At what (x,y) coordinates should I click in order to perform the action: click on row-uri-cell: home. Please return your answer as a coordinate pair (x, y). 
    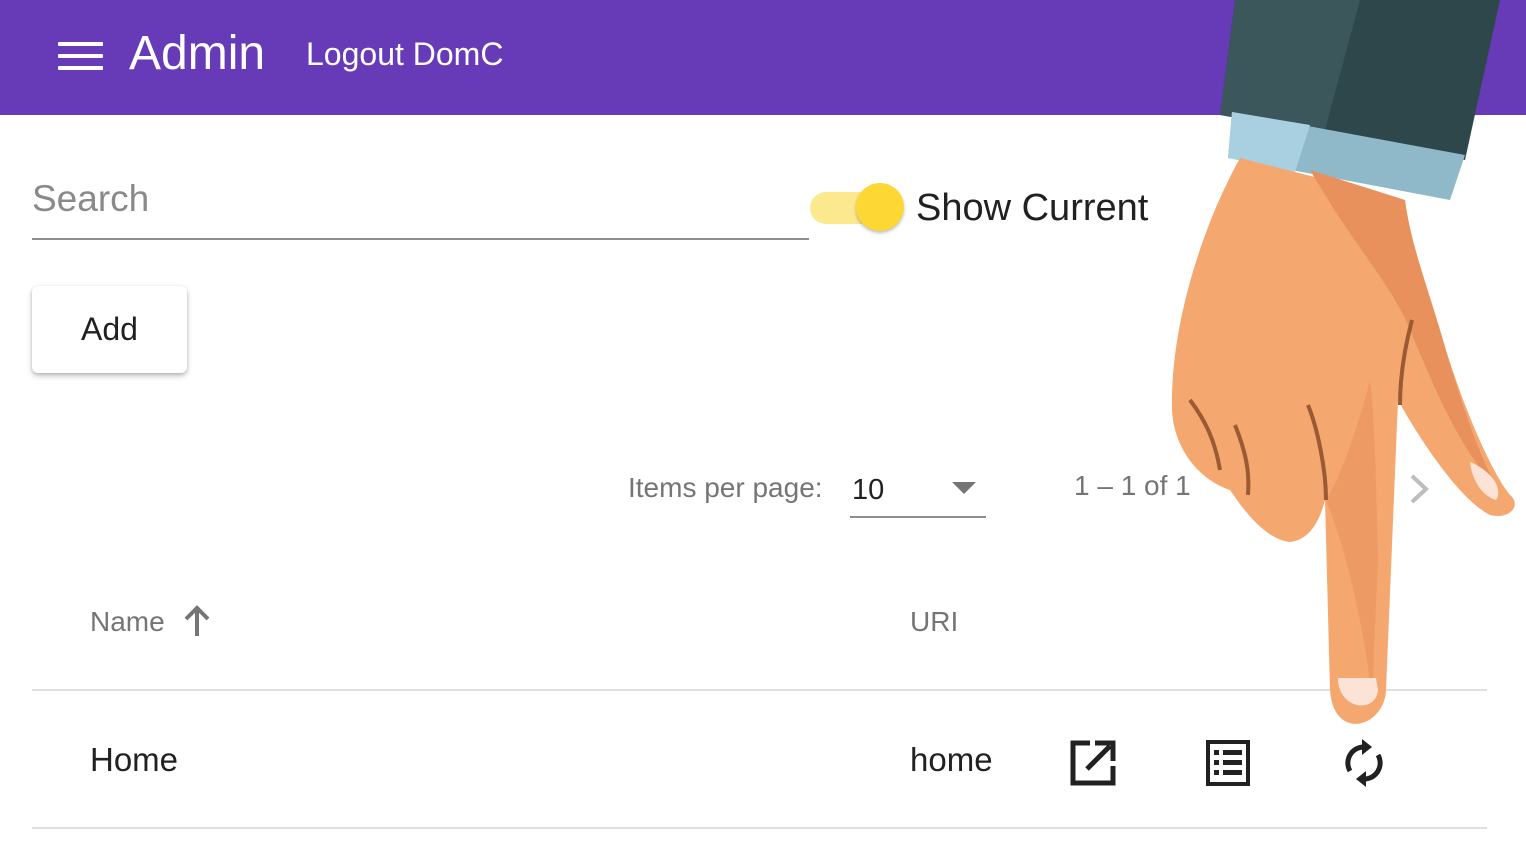
    Looking at the image, I should click on (951, 759).